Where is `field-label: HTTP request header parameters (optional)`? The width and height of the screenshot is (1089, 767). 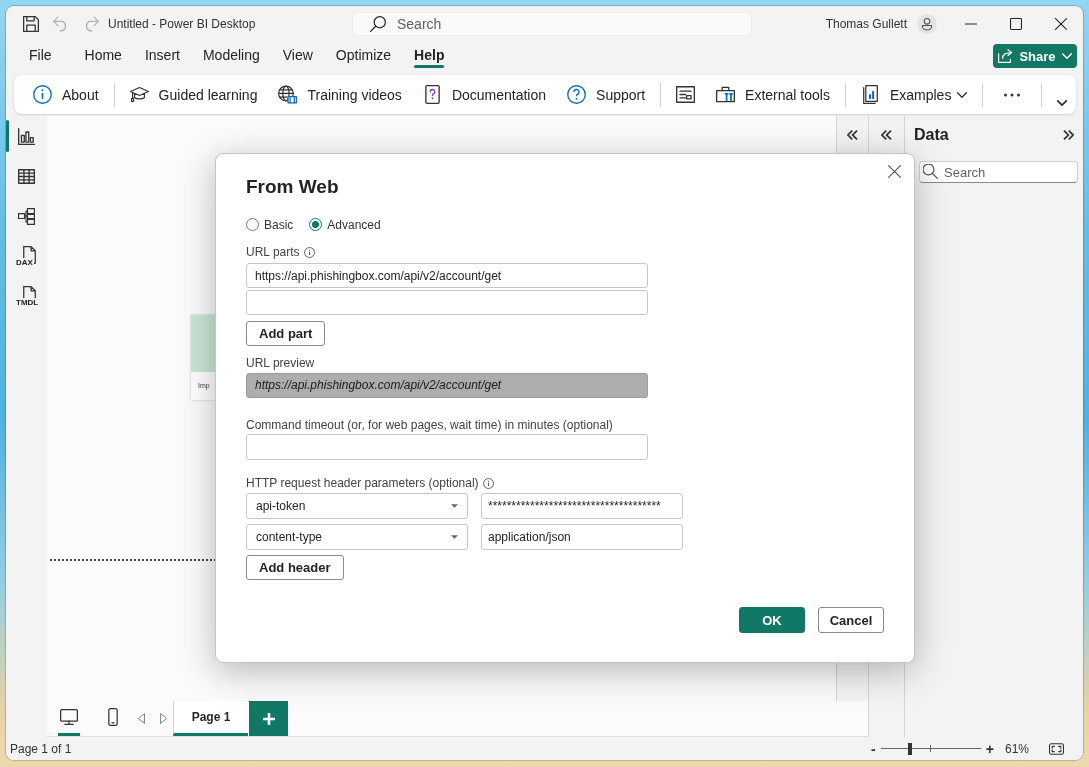
field-label: HTTP request header parameters (optional) is located at coordinates (362, 483).